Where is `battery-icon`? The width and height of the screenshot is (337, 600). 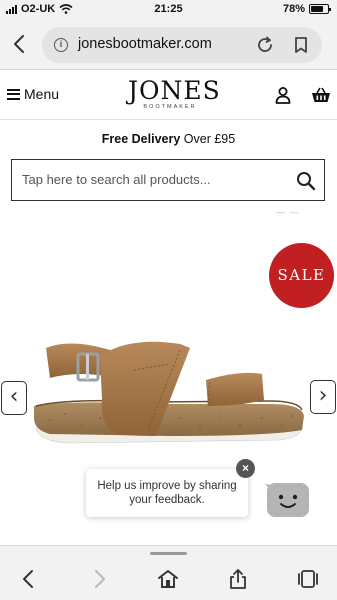
battery-icon is located at coordinates (320, 9).